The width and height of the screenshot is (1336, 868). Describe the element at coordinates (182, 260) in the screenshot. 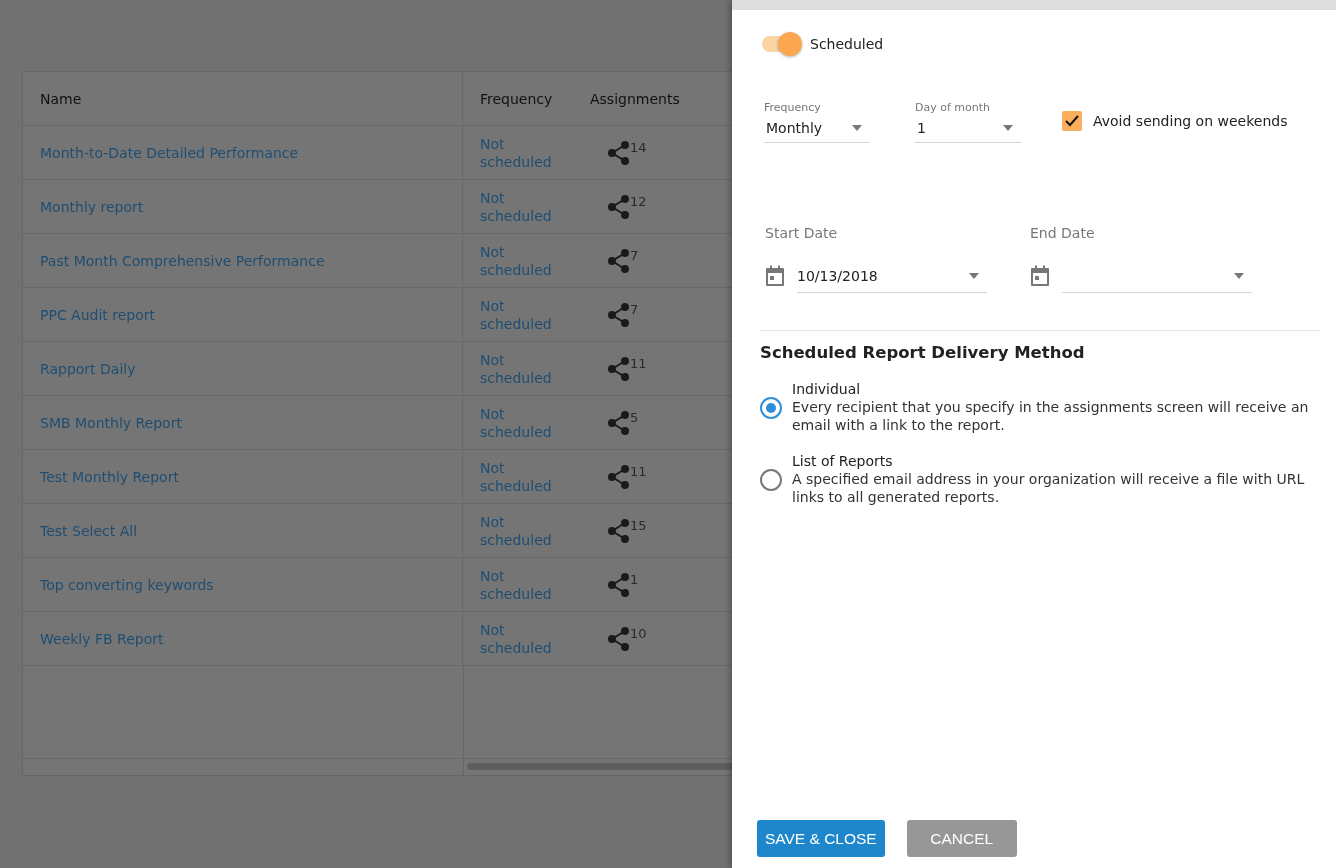

I see `report-link: Past Month Comprehensive Performance` at that location.